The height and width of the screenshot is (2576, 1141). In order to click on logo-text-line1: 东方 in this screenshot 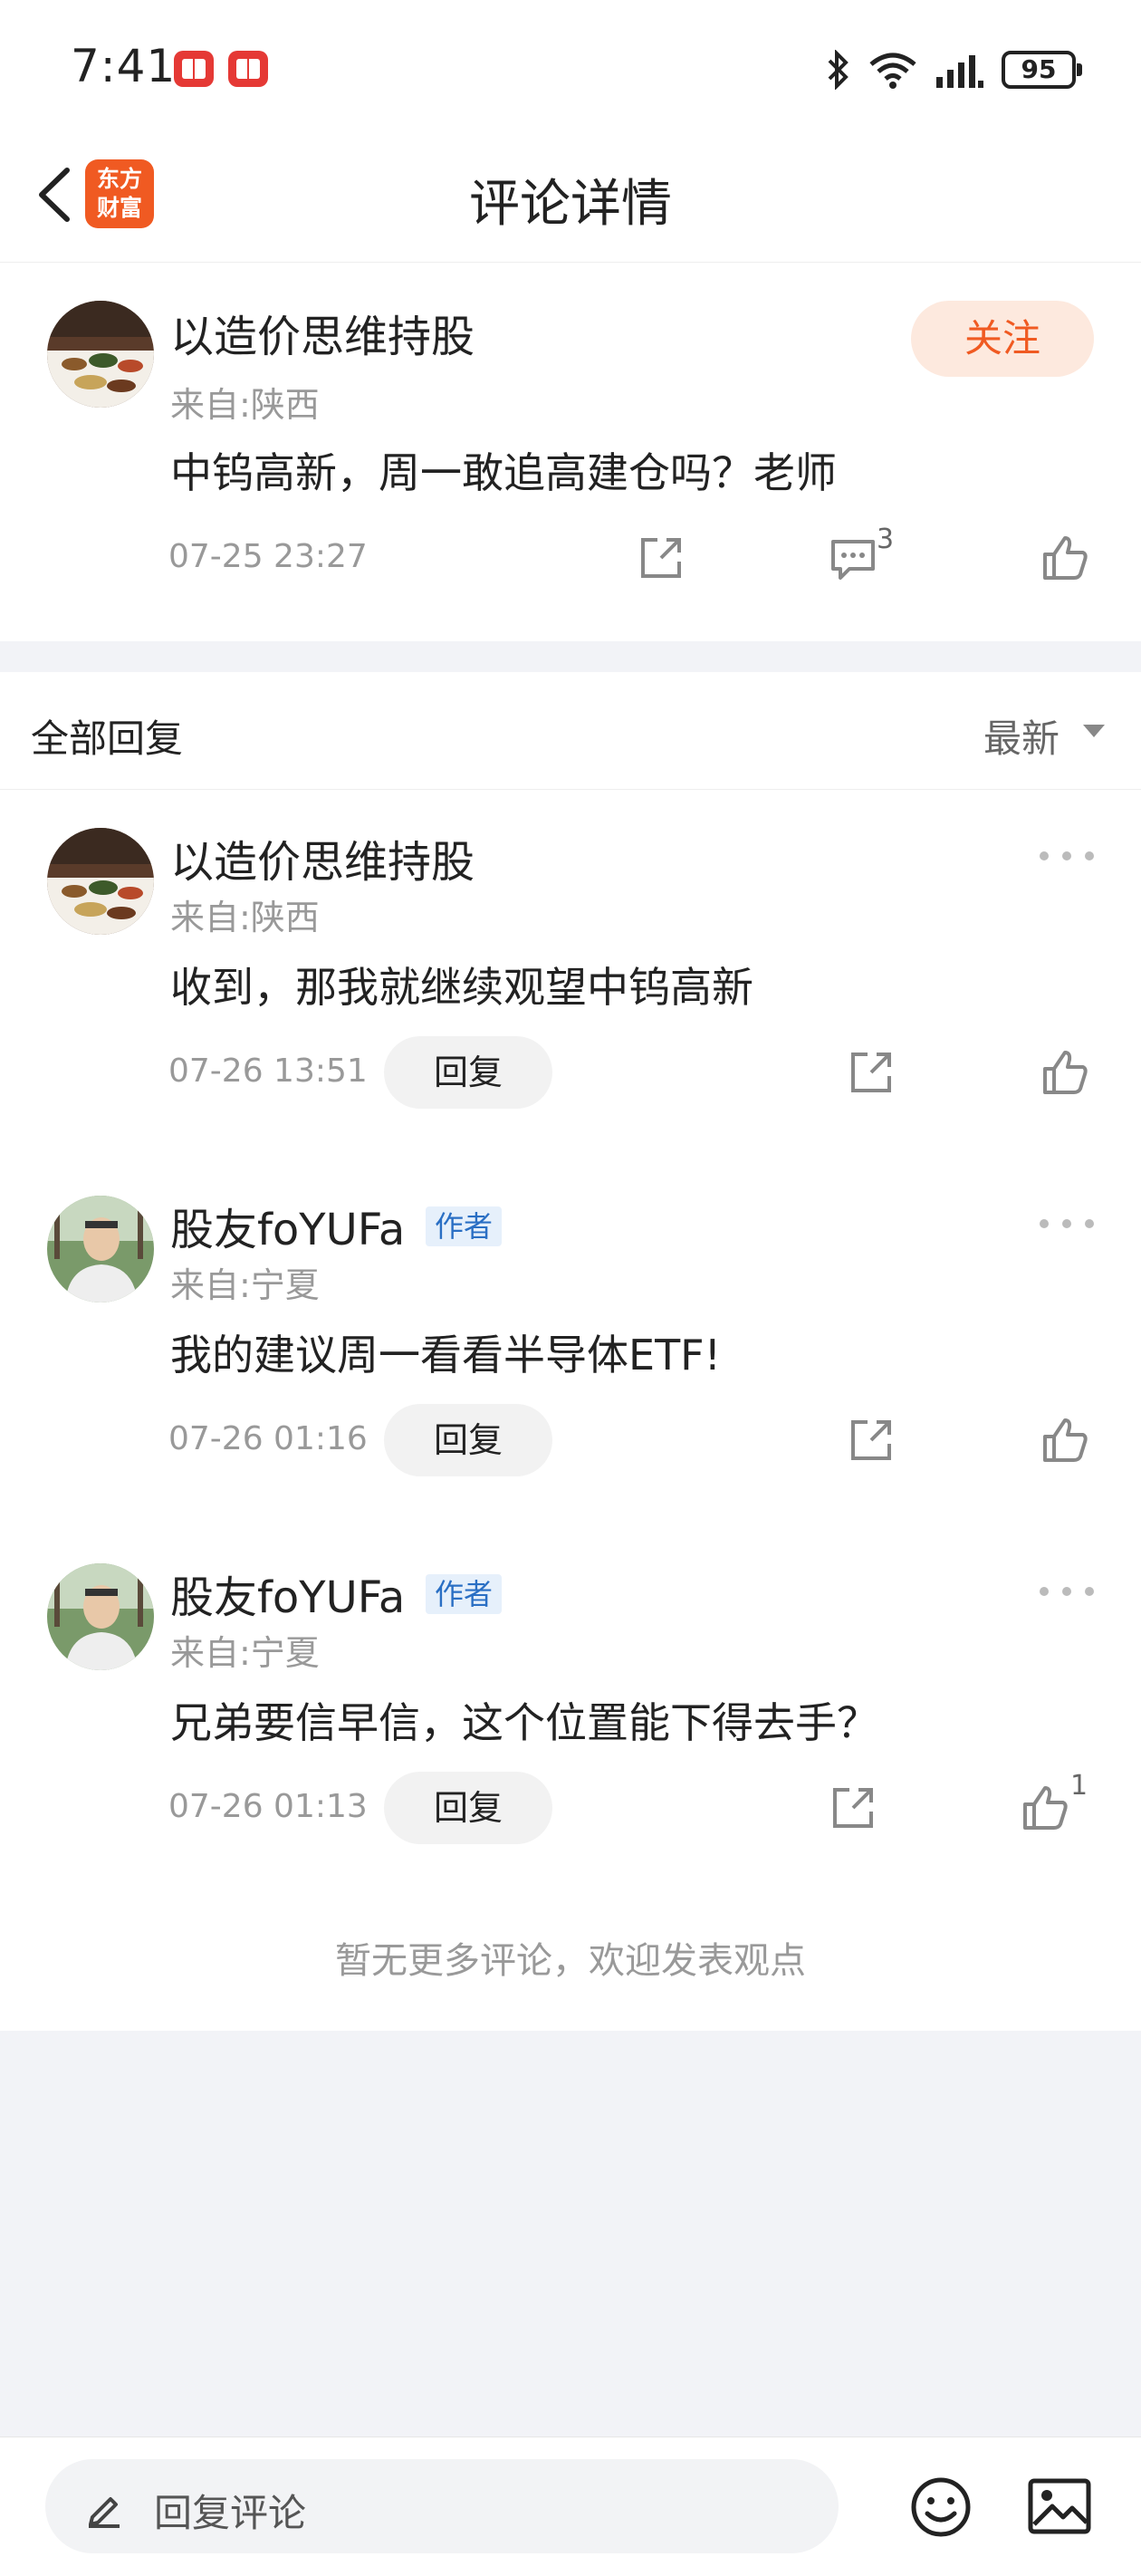, I will do `click(119, 179)`.